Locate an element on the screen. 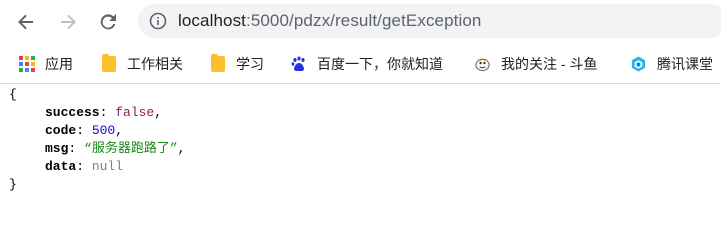  bookmark-label: 腾讯课堂 is located at coordinates (685, 64).